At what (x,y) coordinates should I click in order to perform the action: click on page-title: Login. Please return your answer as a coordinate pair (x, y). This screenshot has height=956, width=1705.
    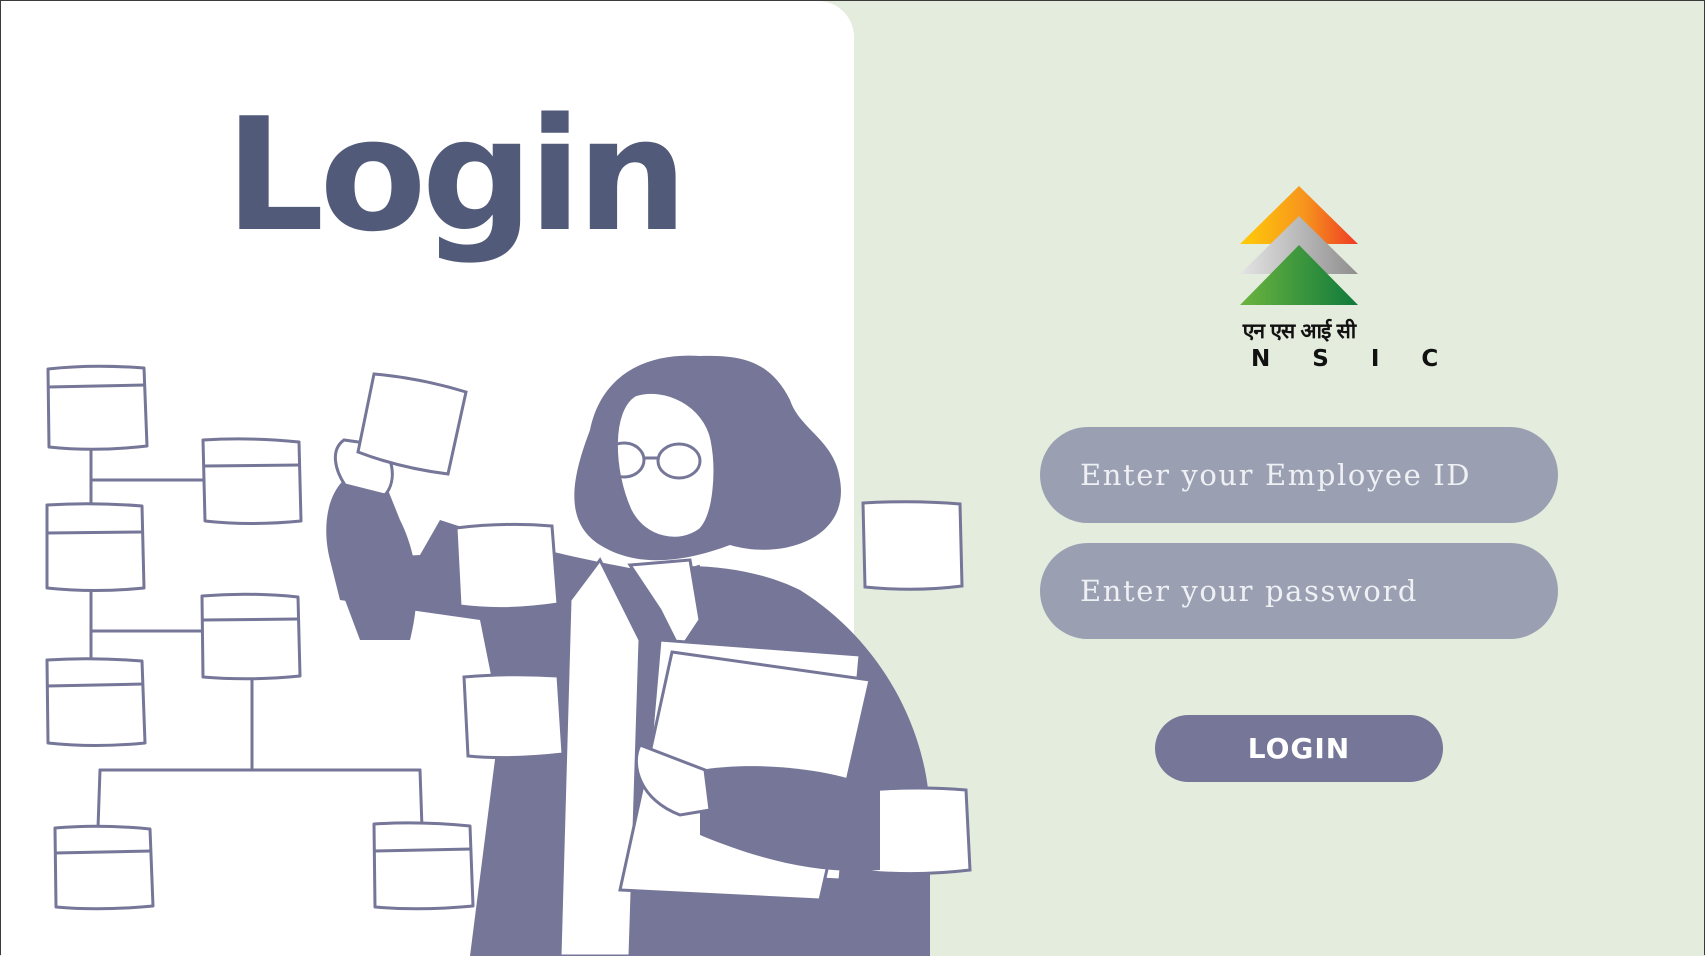
    Looking at the image, I should click on (456, 175).